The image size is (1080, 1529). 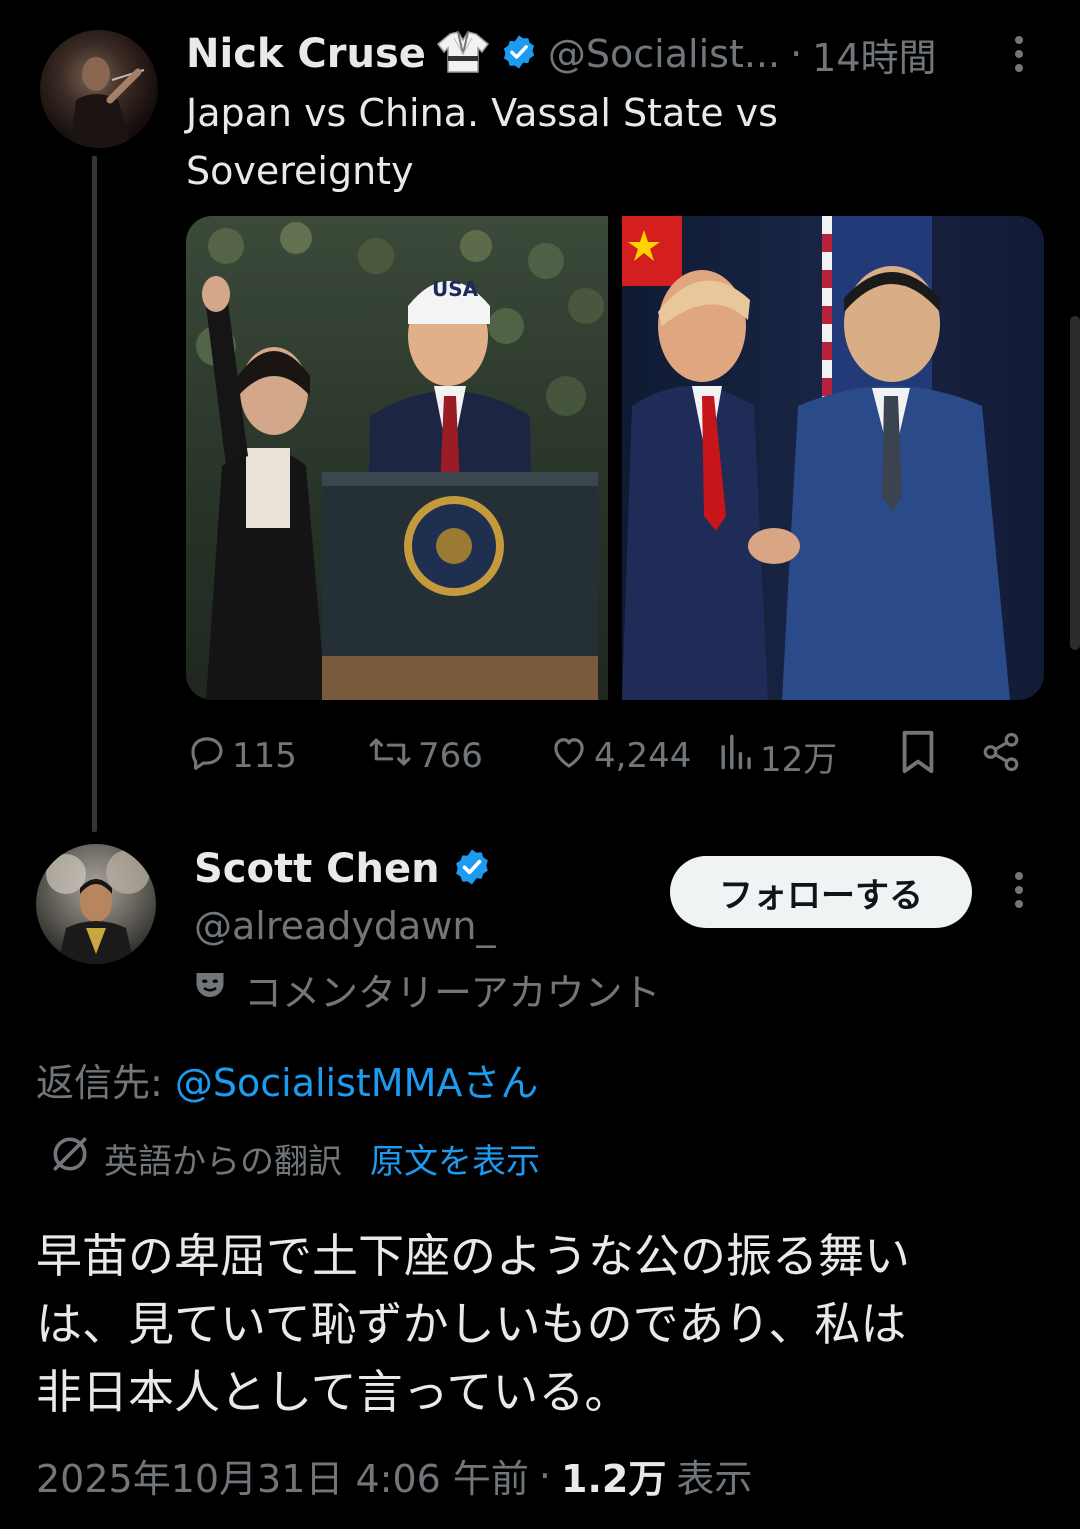 I want to click on parent-text-line: Japan vs China. Vassal State vs, so click(x=482, y=113).